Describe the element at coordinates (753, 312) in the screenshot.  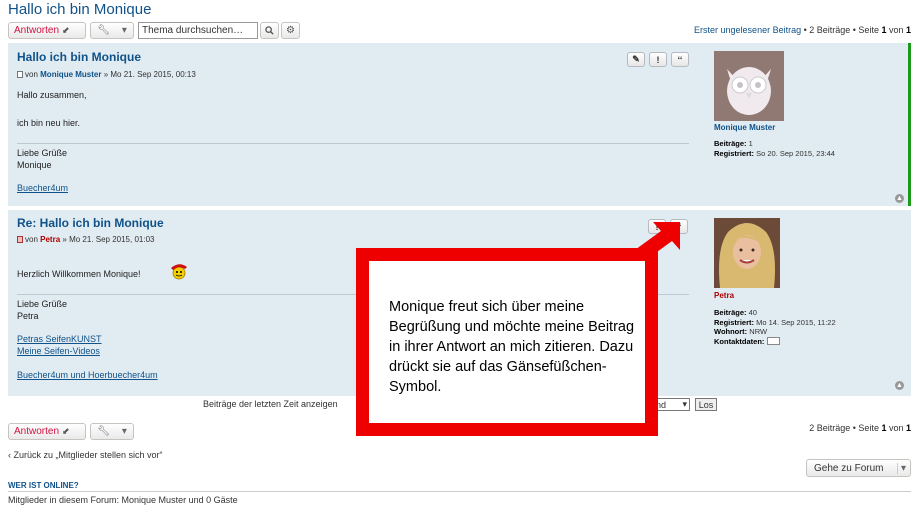
I see `posts-count: 40` at that location.